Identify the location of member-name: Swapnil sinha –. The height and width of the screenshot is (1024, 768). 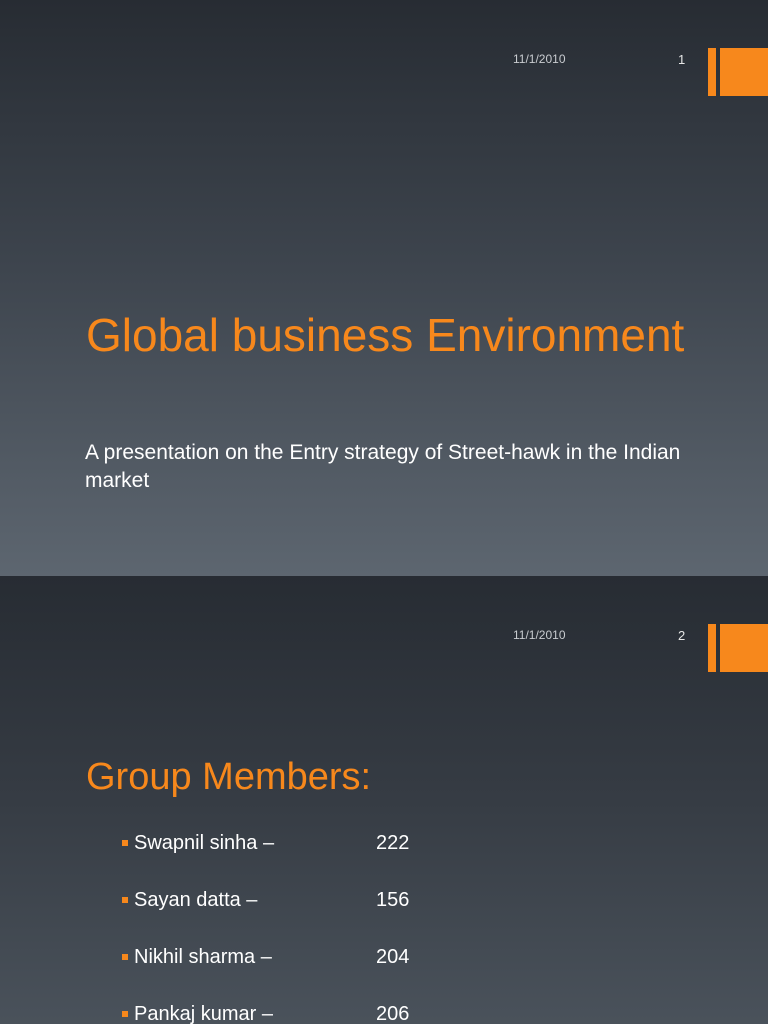
(204, 843).